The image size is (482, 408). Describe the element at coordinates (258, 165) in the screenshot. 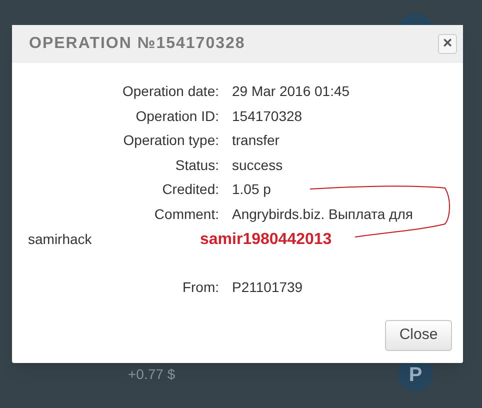

I see `field-value: success` at that location.